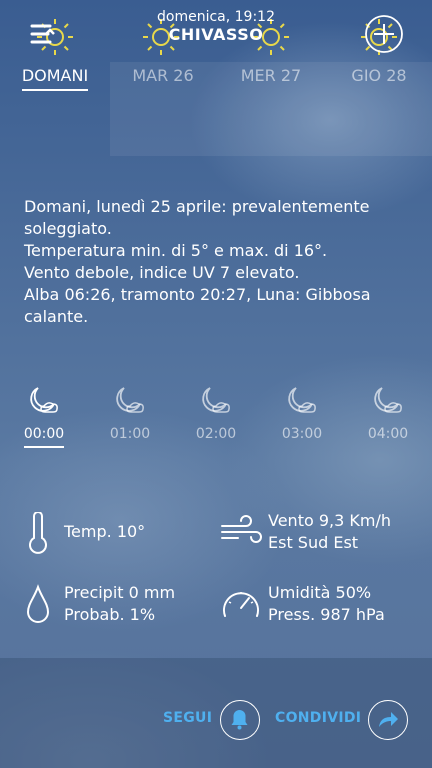 The height and width of the screenshot is (768, 432). I want to click on tab-domani: DOMANI, so click(55, 109).